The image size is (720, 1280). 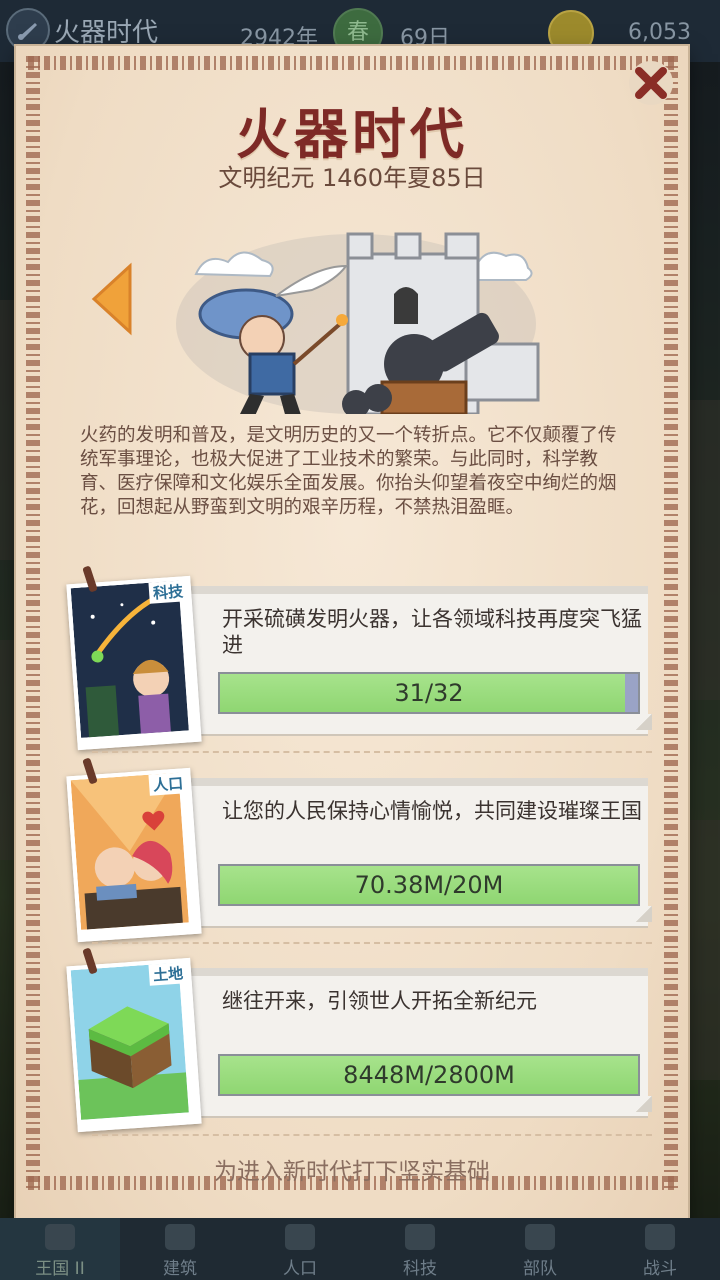 I want to click on era-date: 文明纪元 1460年夏85日, so click(x=352, y=178).